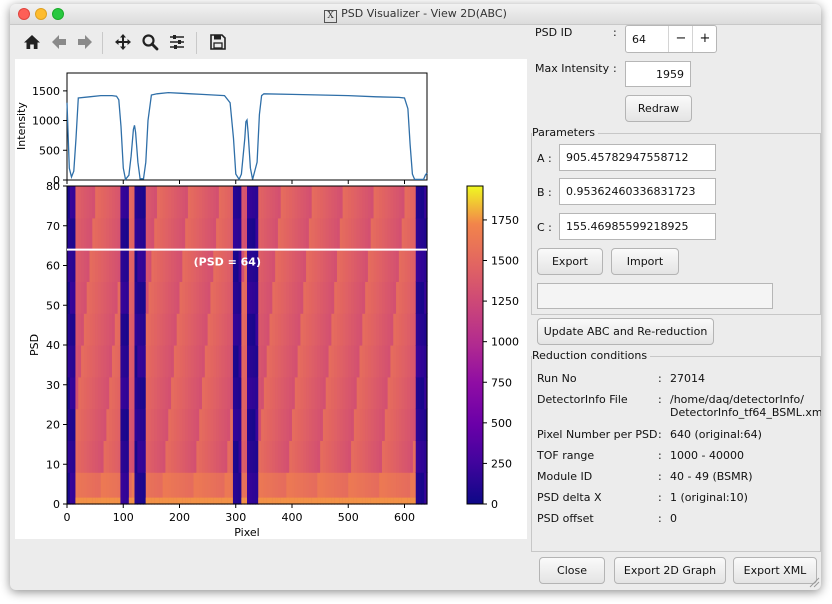 The width and height of the screenshot is (832, 604). What do you see at coordinates (505, 261) in the screenshot?
I see `colorbar-tick-label: 1500` at bounding box center [505, 261].